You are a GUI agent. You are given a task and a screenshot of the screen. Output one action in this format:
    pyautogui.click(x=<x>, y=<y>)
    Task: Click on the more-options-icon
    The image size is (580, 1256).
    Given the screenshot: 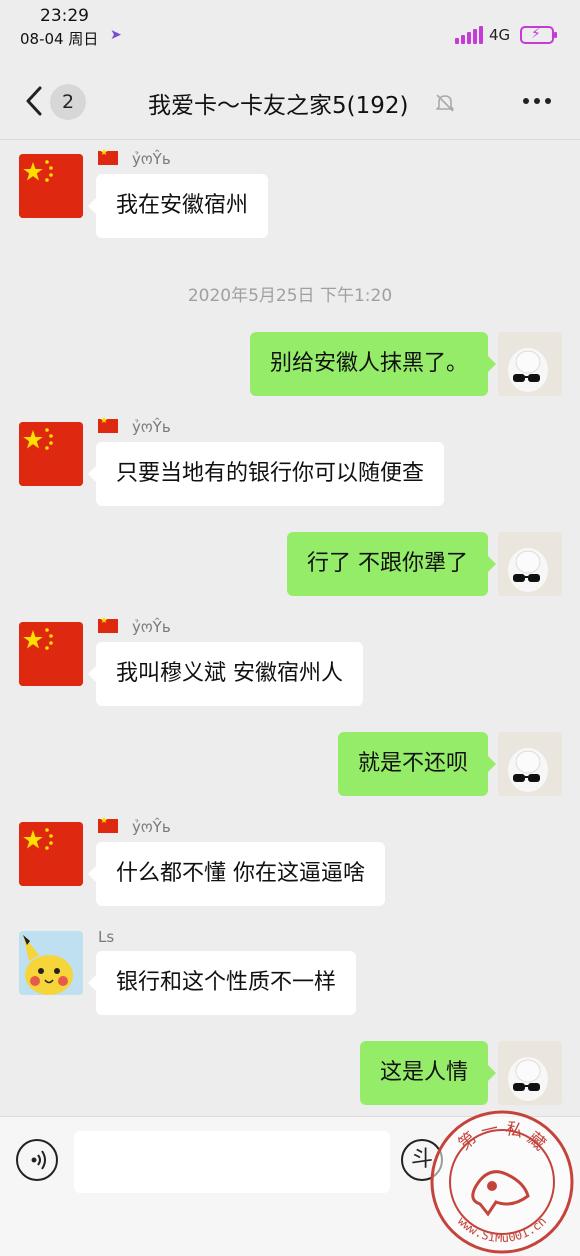 What is the action you would take?
    pyautogui.click(x=537, y=102)
    